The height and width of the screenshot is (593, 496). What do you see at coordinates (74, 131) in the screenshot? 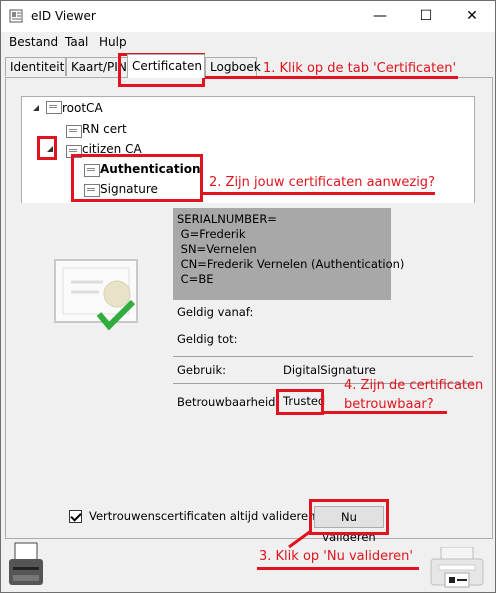
I see `rn-cert-icon` at bounding box center [74, 131].